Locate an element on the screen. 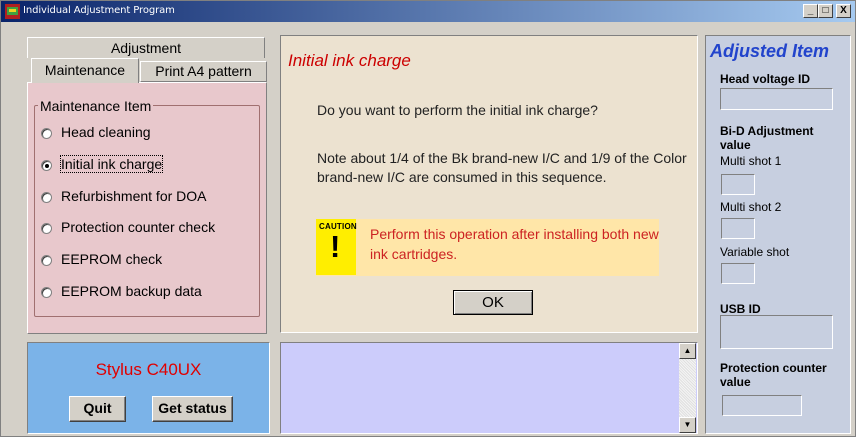 The width and height of the screenshot is (856, 437). model-panel is located at coordinates (148, 388).